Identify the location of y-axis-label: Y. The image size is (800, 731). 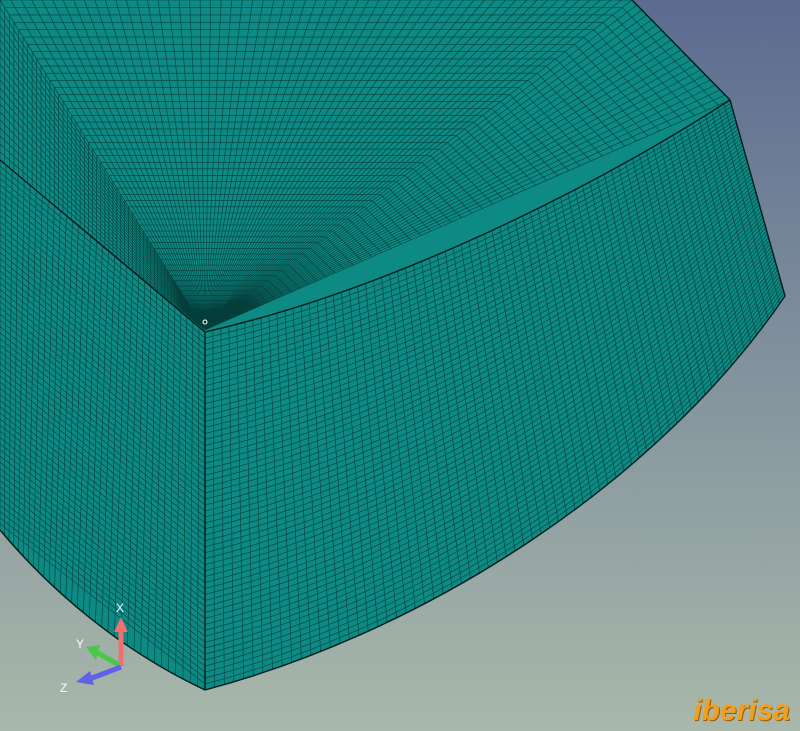
(80, 644).